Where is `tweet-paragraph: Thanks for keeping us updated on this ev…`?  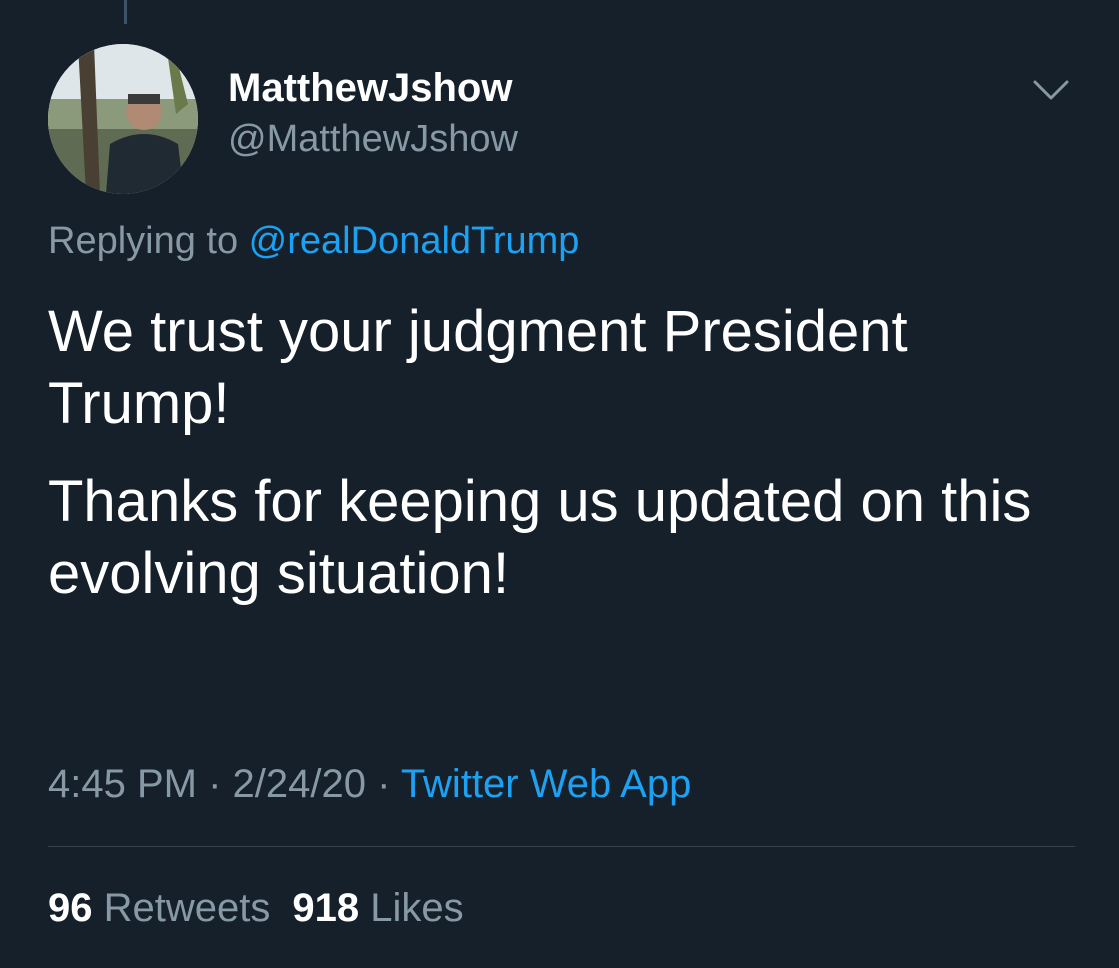 tweet-paragraph: Thanks for keeping us updated on this ev… is located at coordinates (540, 537).